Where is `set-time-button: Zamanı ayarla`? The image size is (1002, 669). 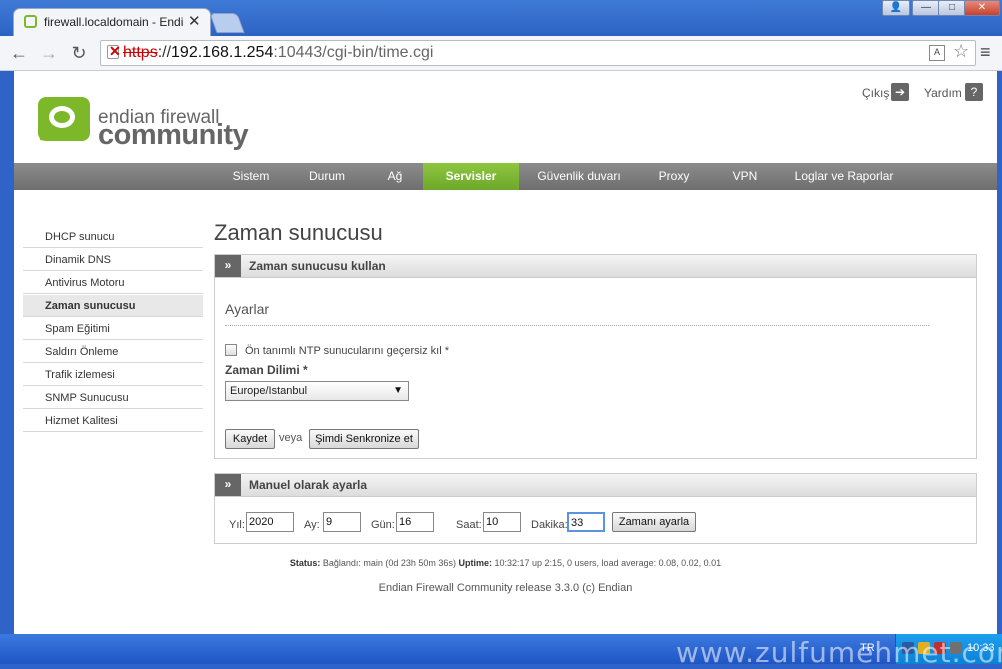 set-time-button: Zamanı ayarla is located at coordinates (654, 522).